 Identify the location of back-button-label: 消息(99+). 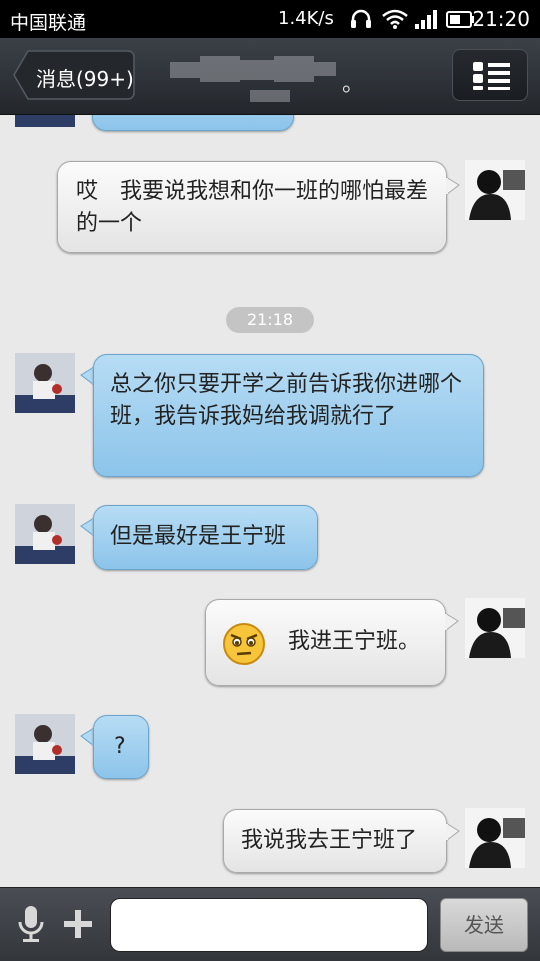
(85, 79).